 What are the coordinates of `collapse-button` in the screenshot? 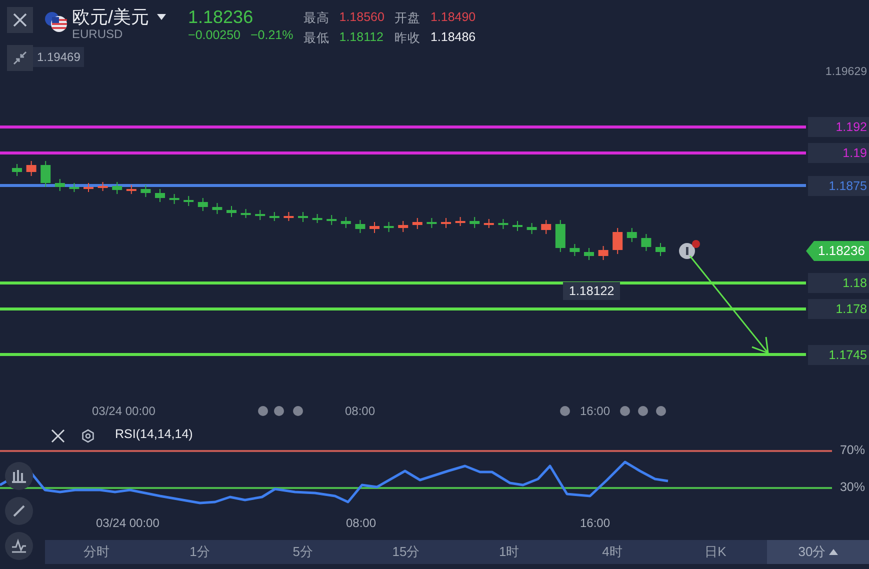 It's located at (20, 58).